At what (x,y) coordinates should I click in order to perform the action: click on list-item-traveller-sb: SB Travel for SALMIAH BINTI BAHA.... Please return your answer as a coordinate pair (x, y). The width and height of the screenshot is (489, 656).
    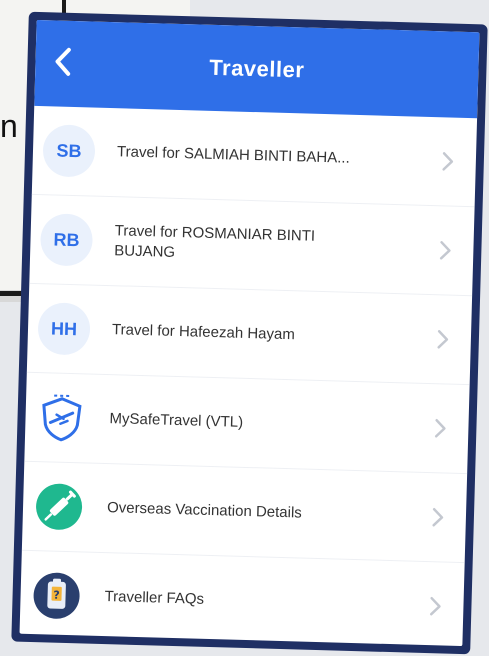
    Looking at the image, I should click on (254, 156).